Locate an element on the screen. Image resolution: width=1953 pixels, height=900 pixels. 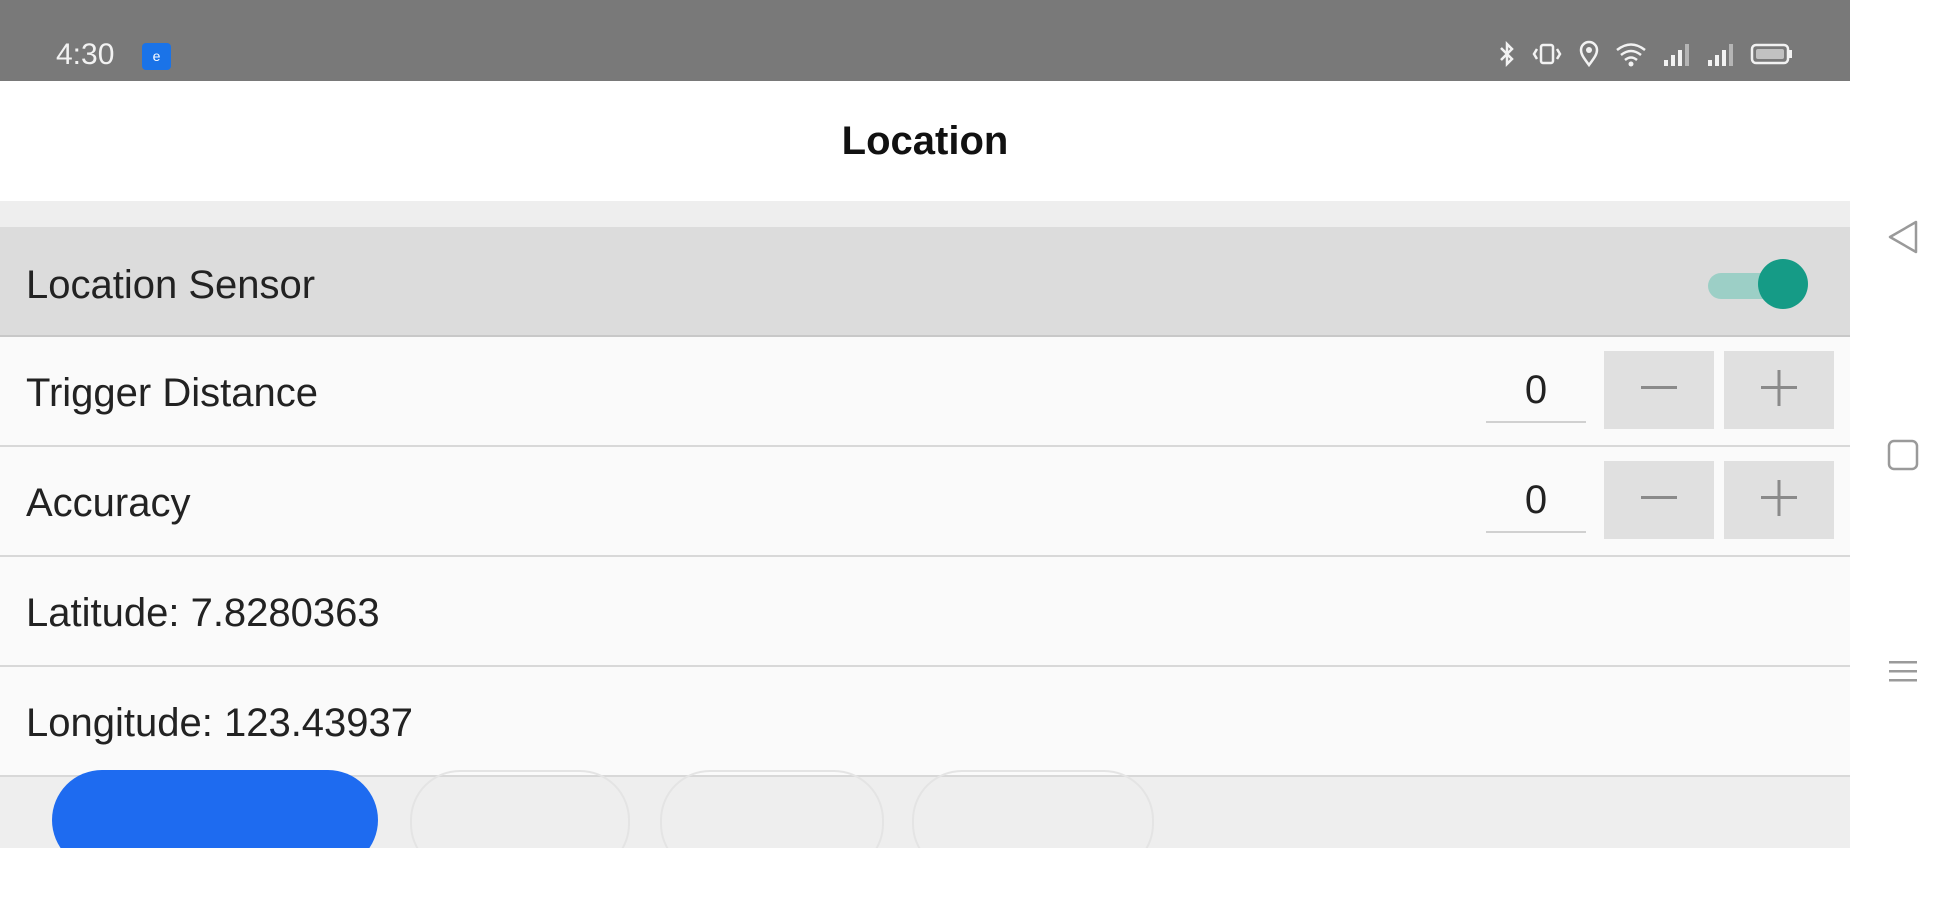
toggle-thumb is located at coordinates (1783, 284).